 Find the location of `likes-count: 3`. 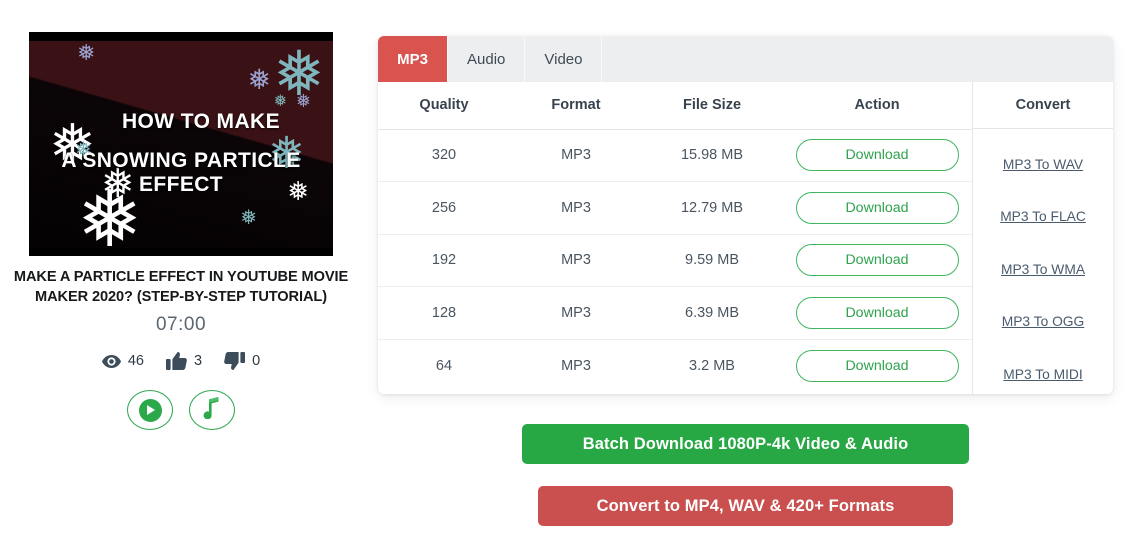

likes-count: 3 is located at coordinates (198, 361).